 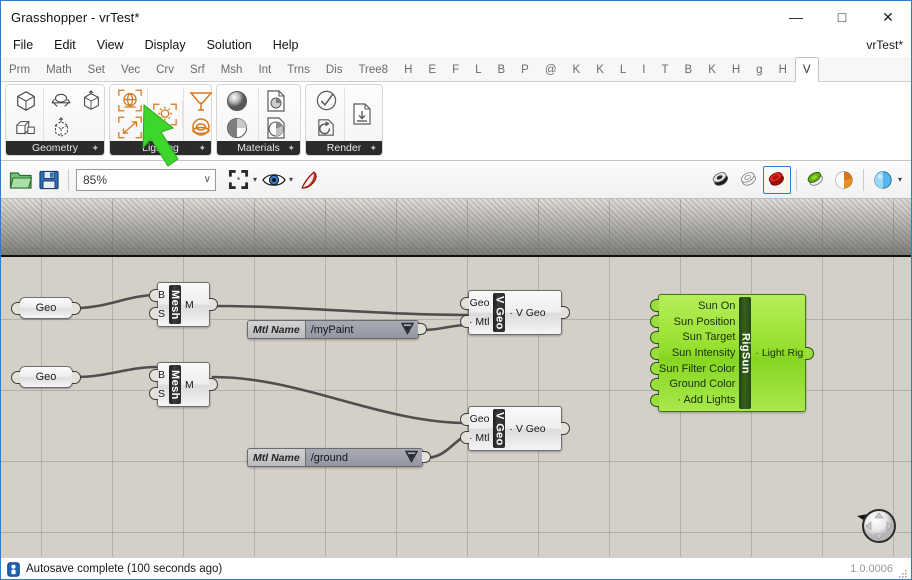 I want to click on menu-item-display: Display, so click(x=165, y=45).